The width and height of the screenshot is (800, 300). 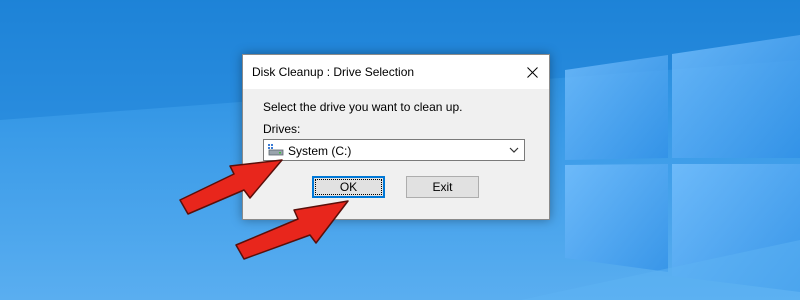 I want to click on title-bar: Disk Cleanup : Drive Selection, so click(x=396, y=72).